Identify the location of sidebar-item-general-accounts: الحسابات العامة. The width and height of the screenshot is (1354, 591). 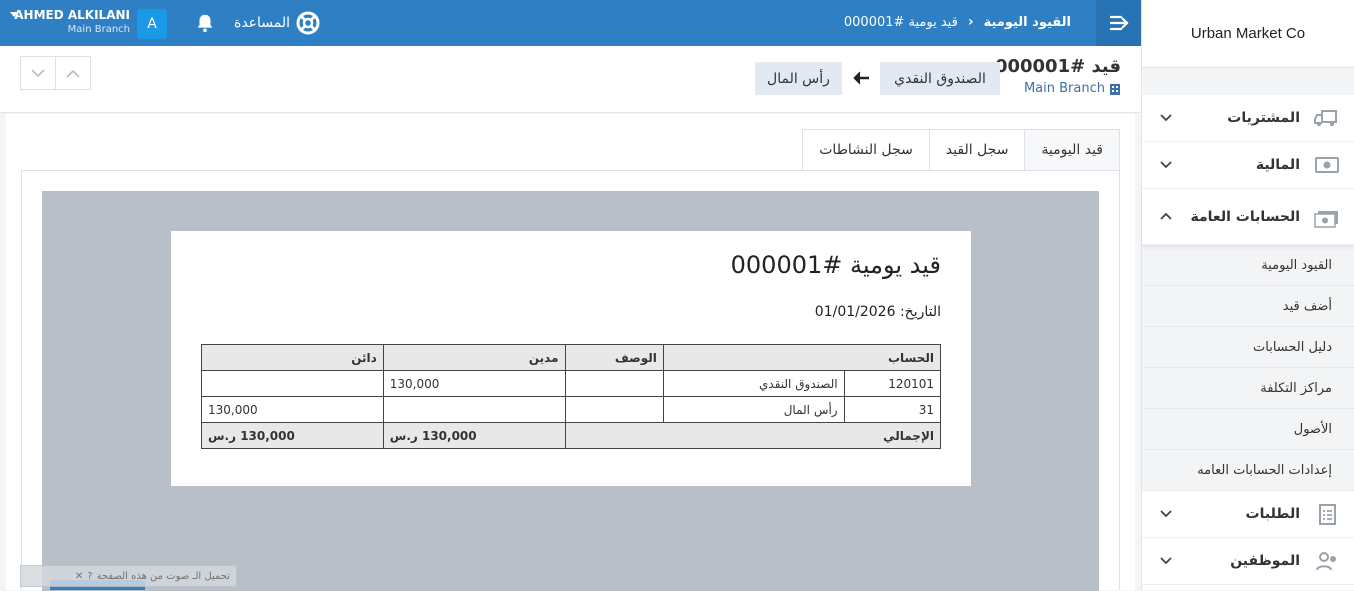
(1248, 217).